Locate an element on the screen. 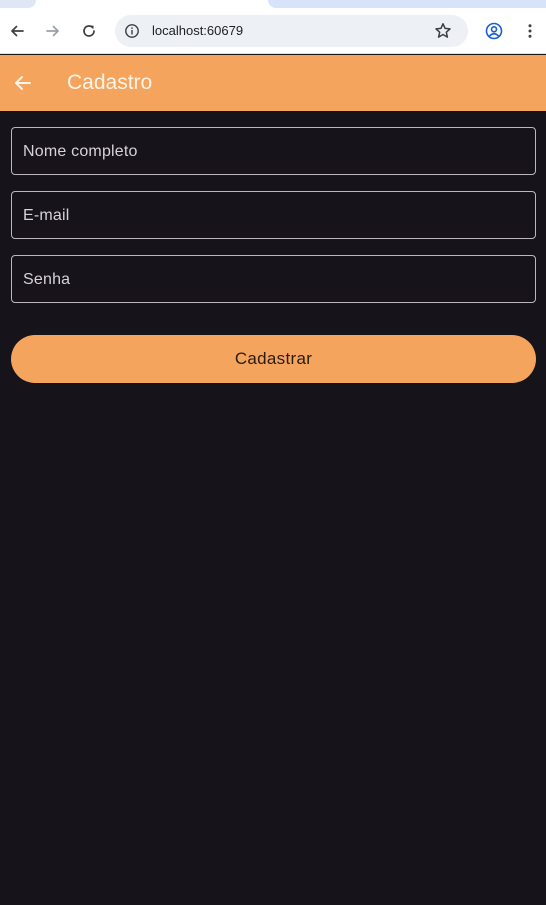  password-field: Senha is located at coordinates (273, 279).